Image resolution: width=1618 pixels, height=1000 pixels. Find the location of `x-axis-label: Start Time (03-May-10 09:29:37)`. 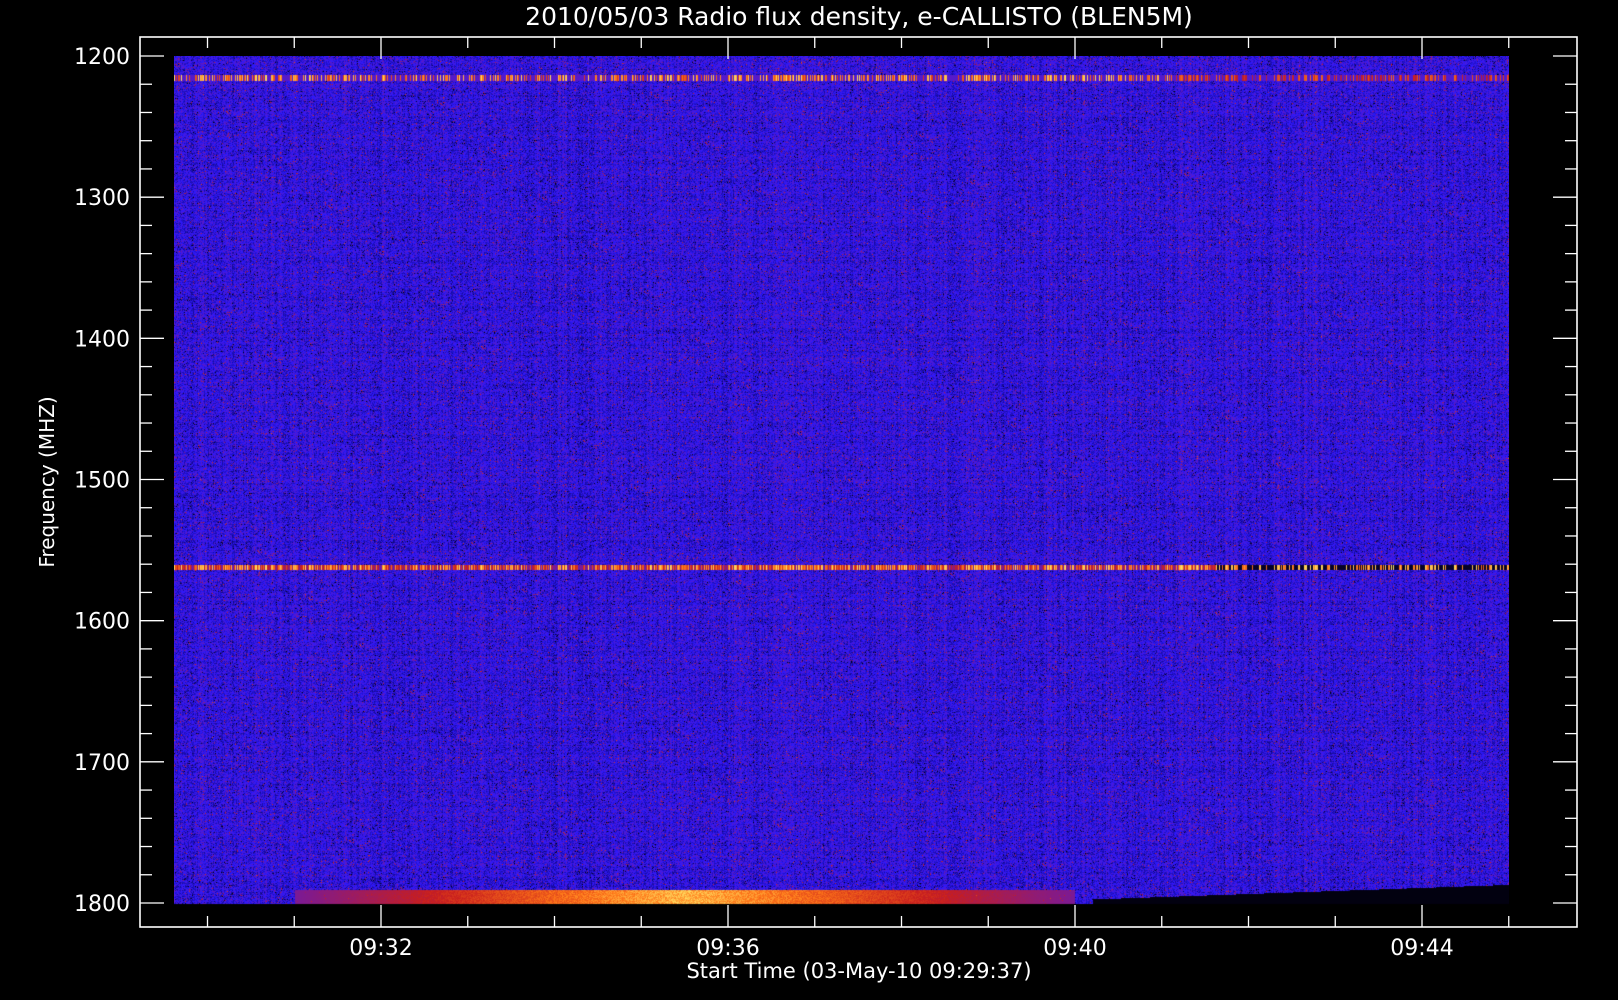

x-axis-label: Start Time (03-May-10 09:29:37) is located at coordinates (858, 971).